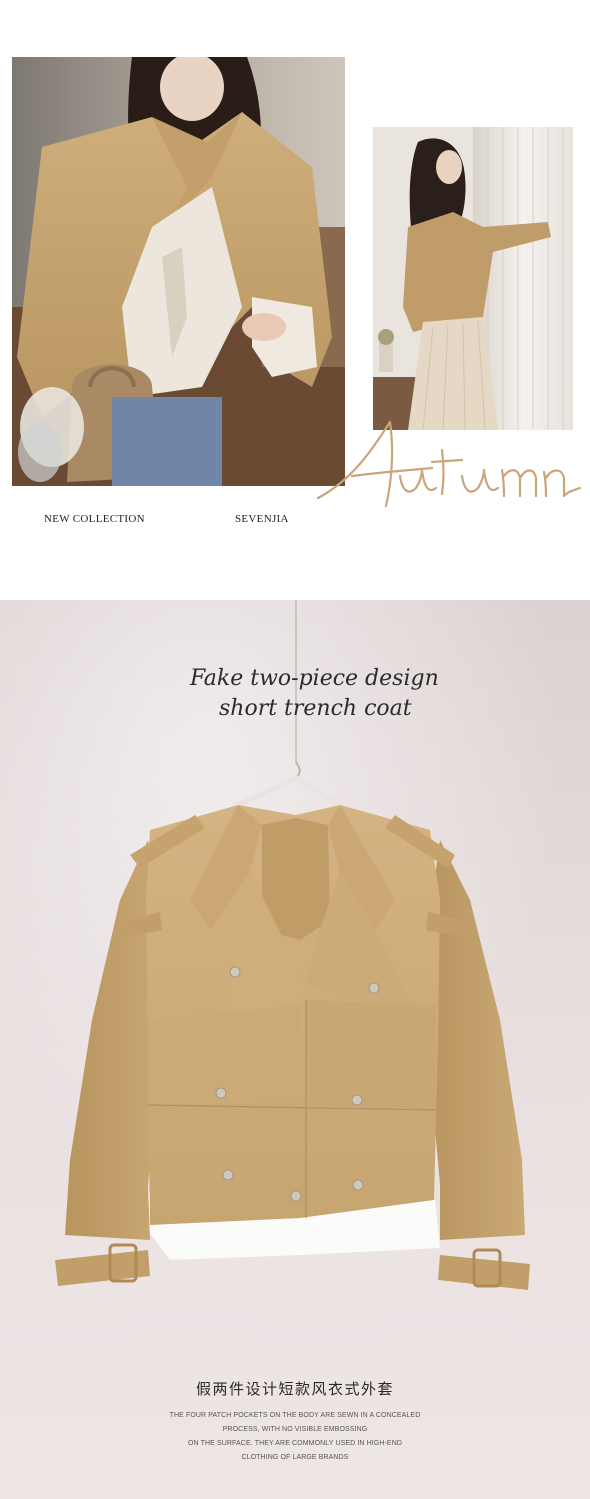 The height and width of the screenshot is (1499, 590). I want to click on description-line: PROCESS, WITH NO VISIBLE EMBOSSING, so click(295, 1429).